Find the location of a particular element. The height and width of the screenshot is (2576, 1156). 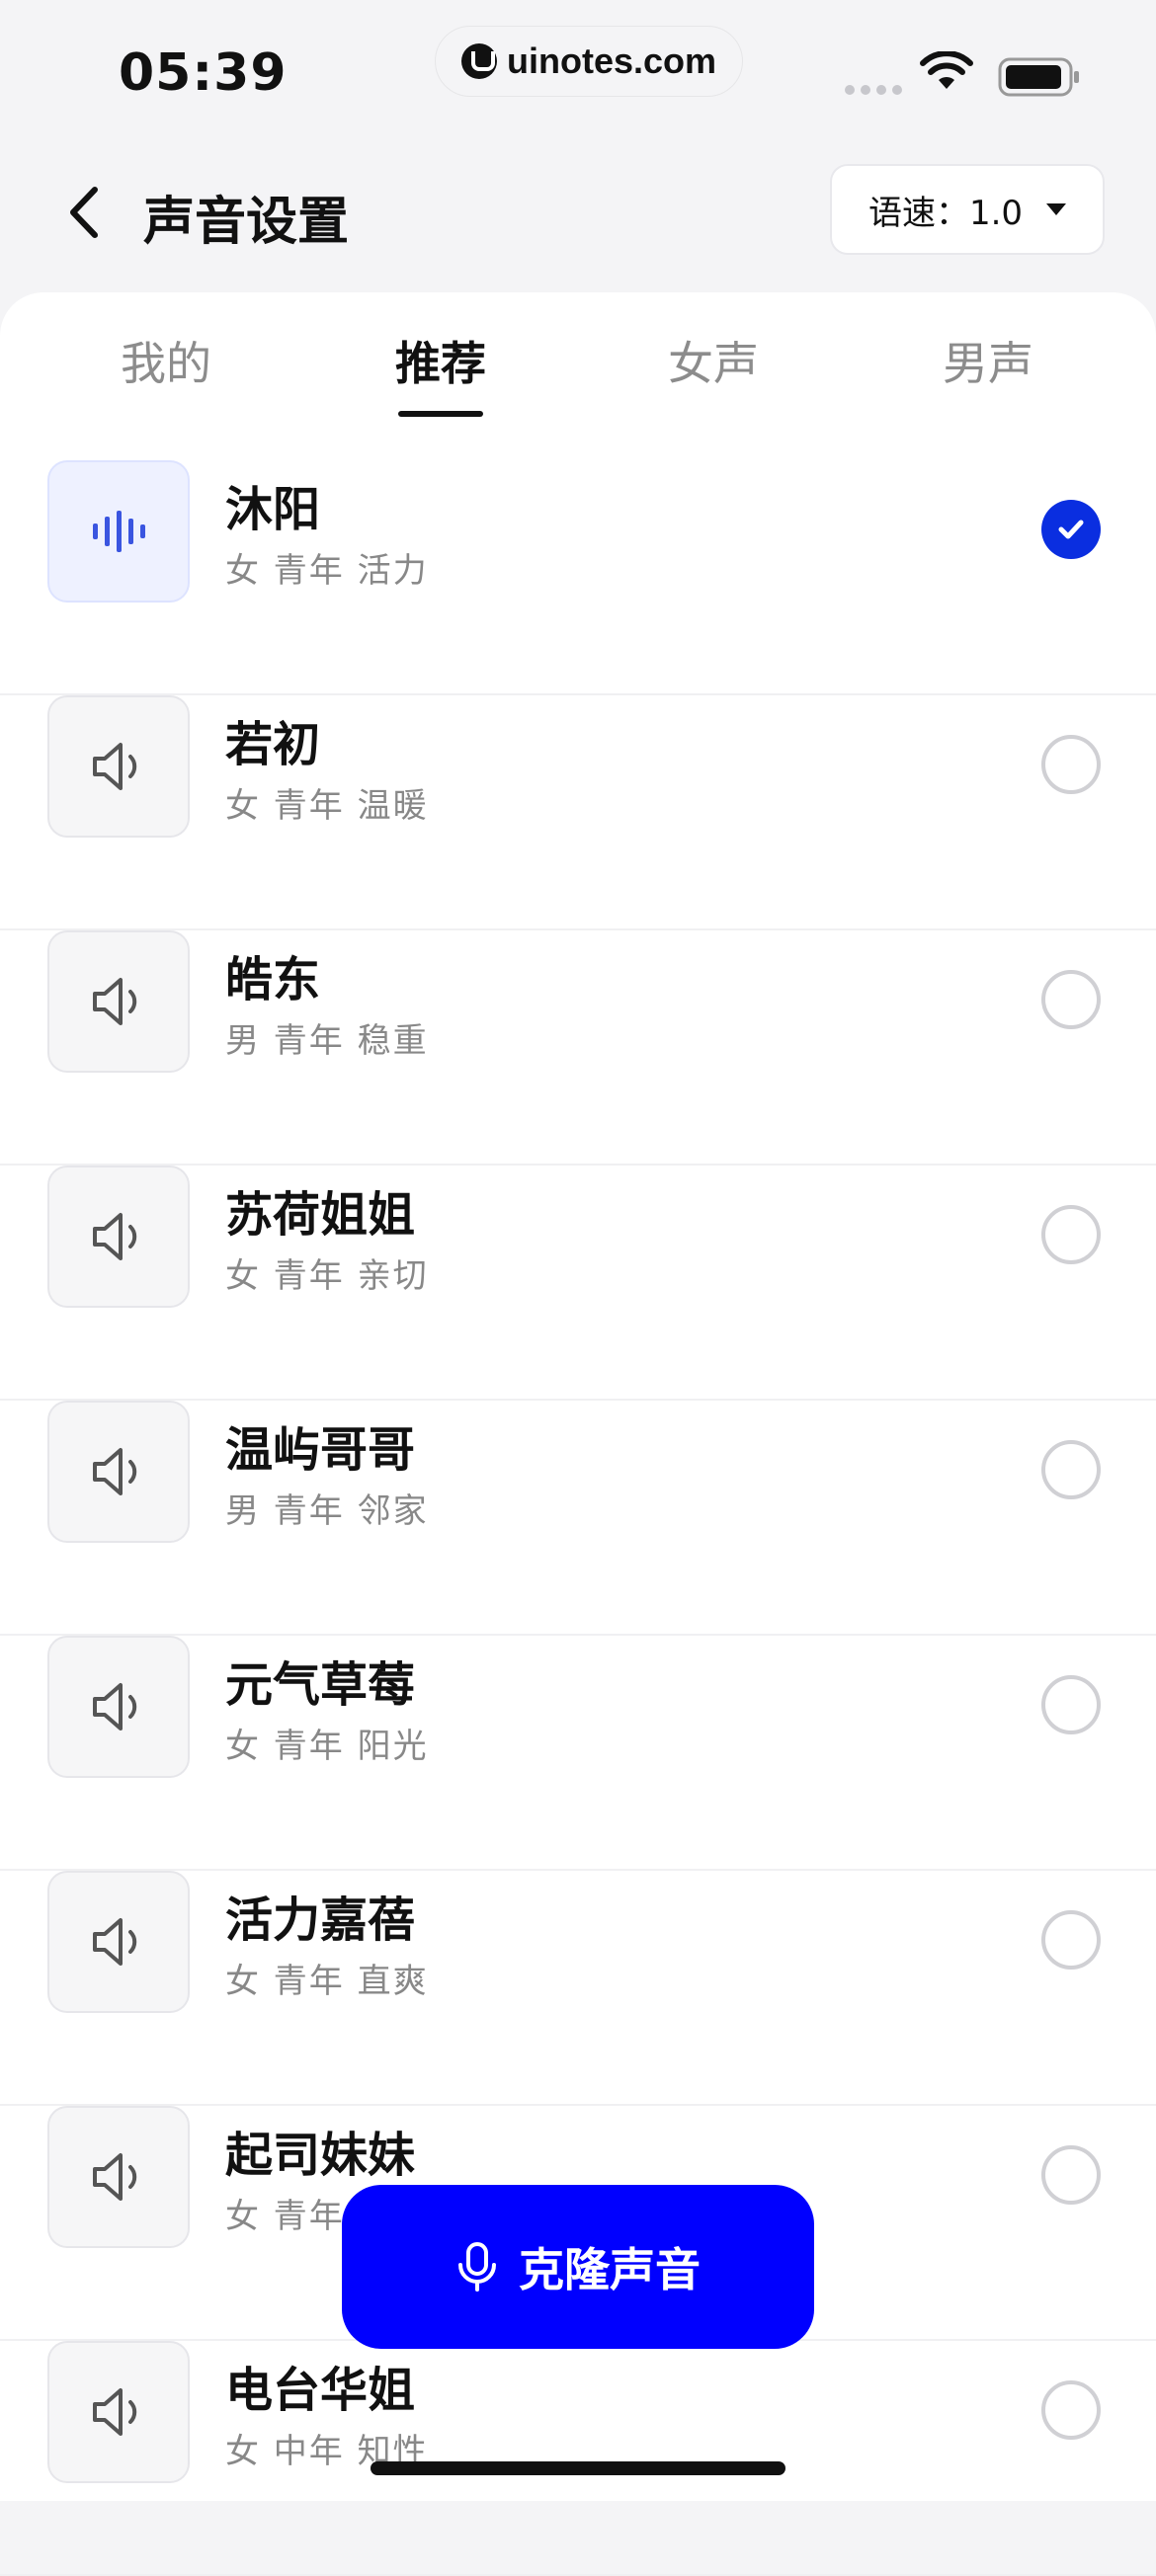

speed-selector: 语速：1.0 is located at coordinates (968, 209).